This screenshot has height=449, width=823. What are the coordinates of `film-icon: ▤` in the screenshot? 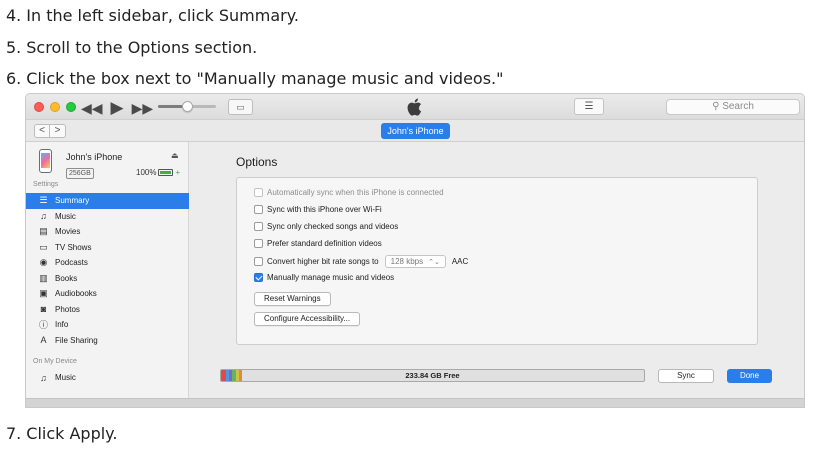 It's located at (43, 231).